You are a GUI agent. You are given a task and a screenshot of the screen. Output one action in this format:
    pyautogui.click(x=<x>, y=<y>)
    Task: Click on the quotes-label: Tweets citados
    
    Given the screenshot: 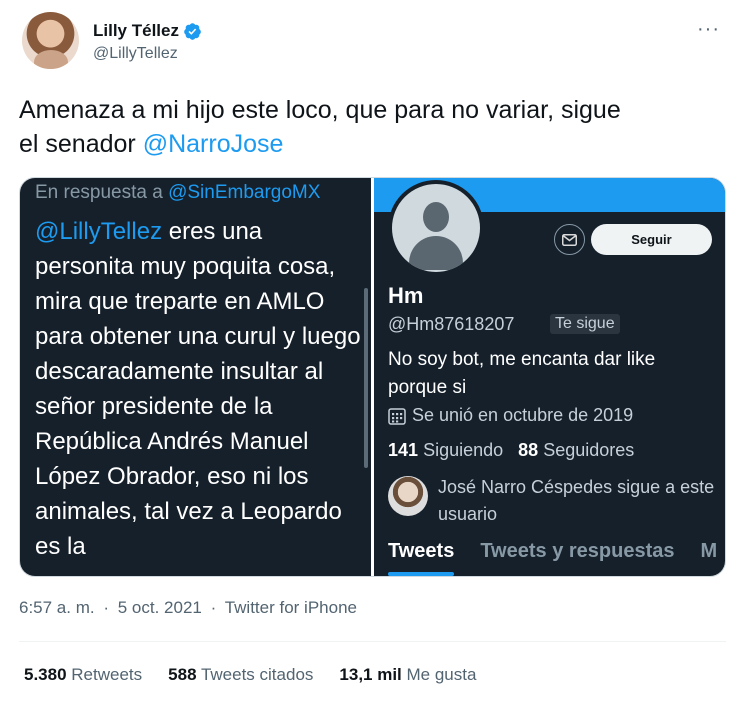 What is the action you would take?
    pyautogui.click(x=257, y=674)
    